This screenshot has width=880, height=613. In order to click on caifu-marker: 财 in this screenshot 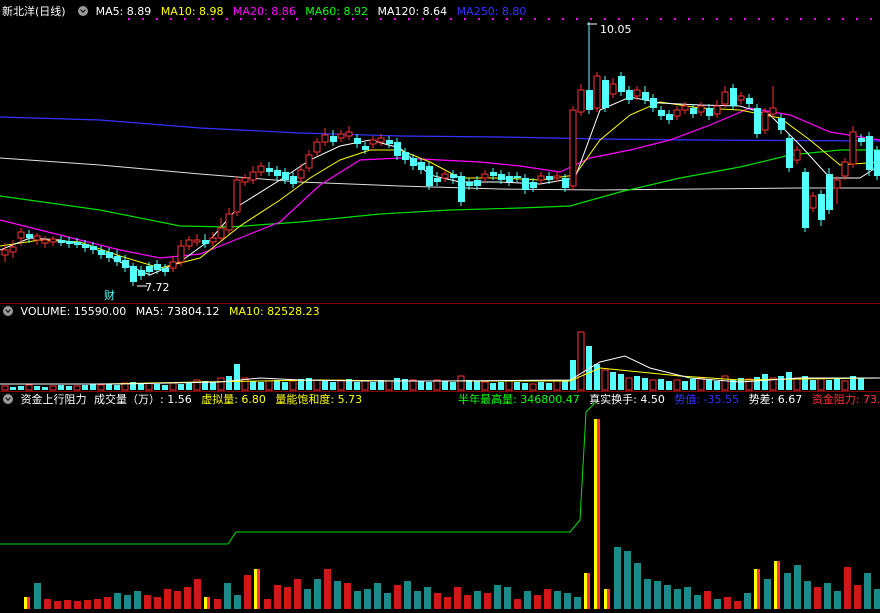, I will do `click(109, 295)`.